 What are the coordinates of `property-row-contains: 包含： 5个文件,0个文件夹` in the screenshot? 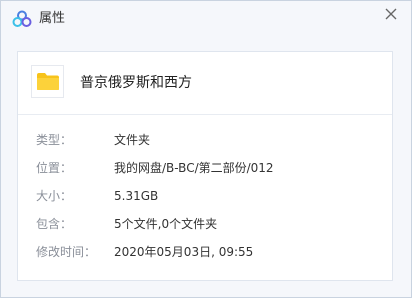 It's located at (205, 224).